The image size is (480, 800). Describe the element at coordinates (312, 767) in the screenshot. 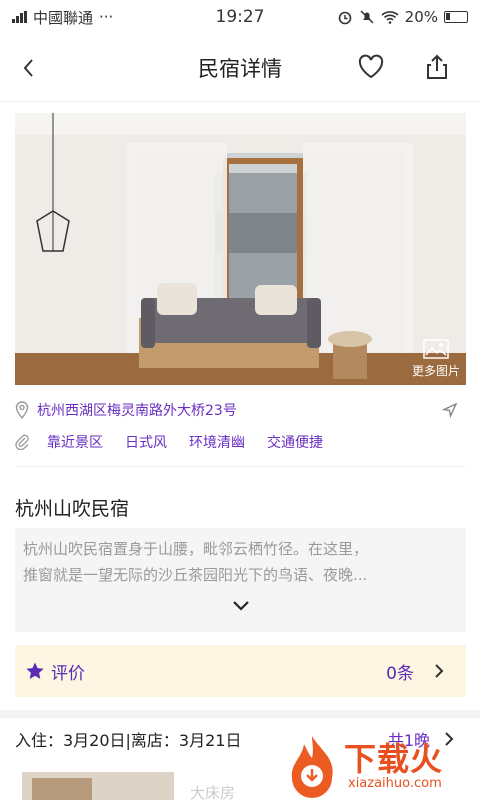

I see `flame-logo-icon` at that location.